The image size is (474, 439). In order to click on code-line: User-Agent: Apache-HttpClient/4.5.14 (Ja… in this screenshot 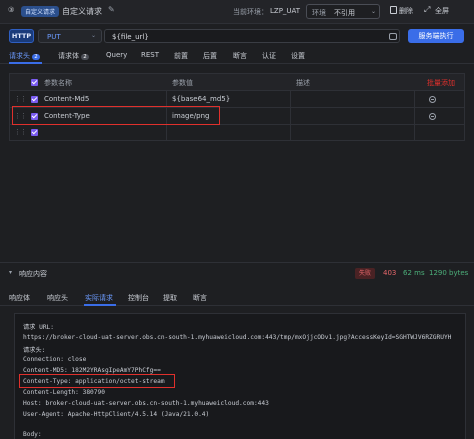, I will do `click(116, 414)`.